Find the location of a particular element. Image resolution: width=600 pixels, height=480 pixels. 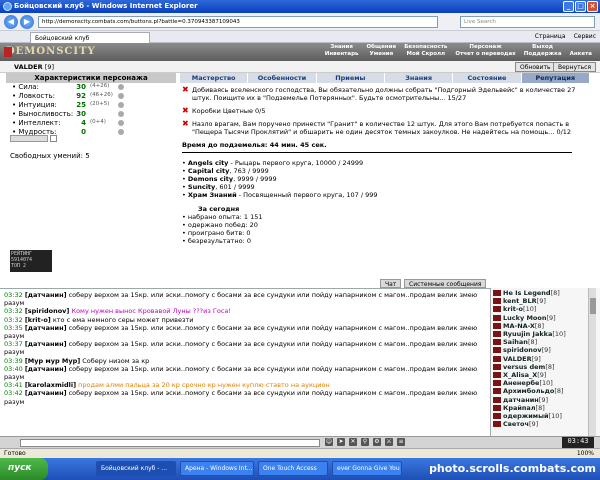

character-name: VALDER [9] is located at coordinates (34, 67).